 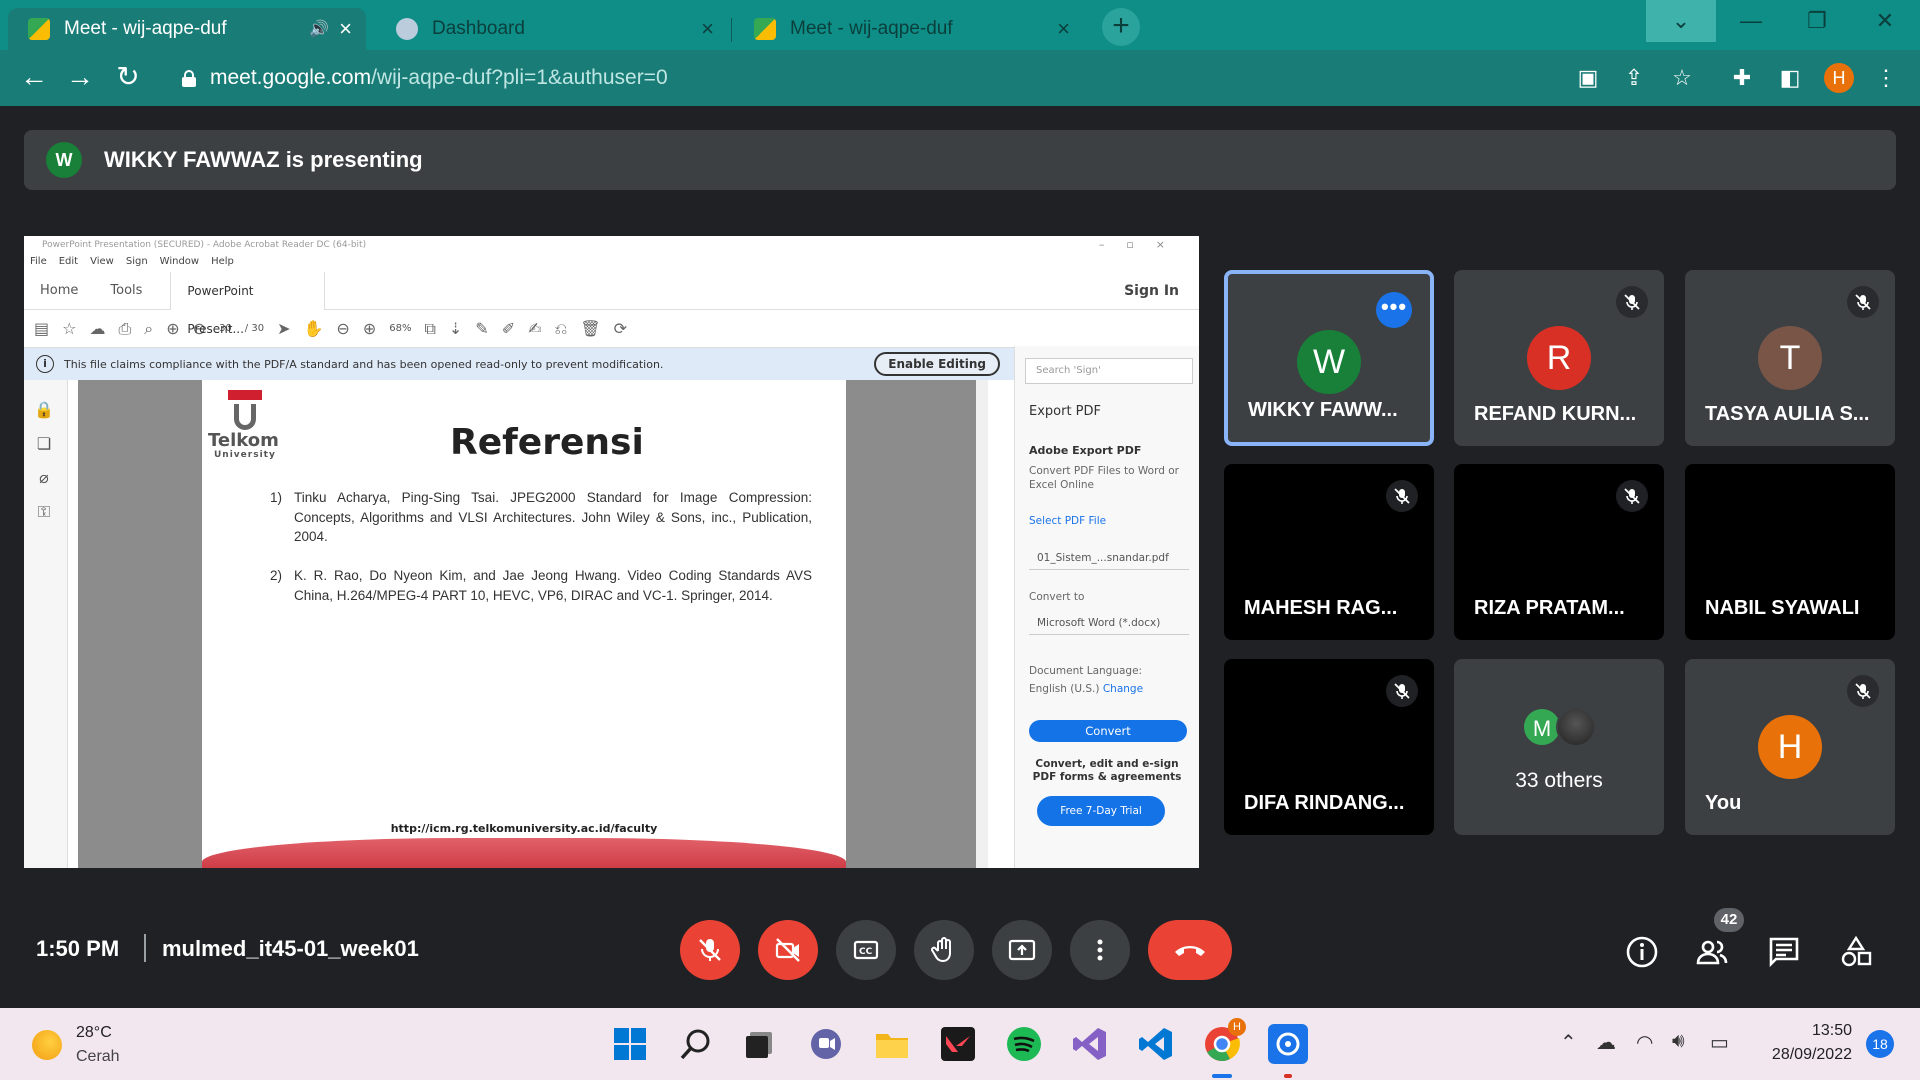 What do you see at coordinates (937, 364) in the screenshot?
I see `enable-editing-button: Enable Editing` at bounding box center [937, 364].